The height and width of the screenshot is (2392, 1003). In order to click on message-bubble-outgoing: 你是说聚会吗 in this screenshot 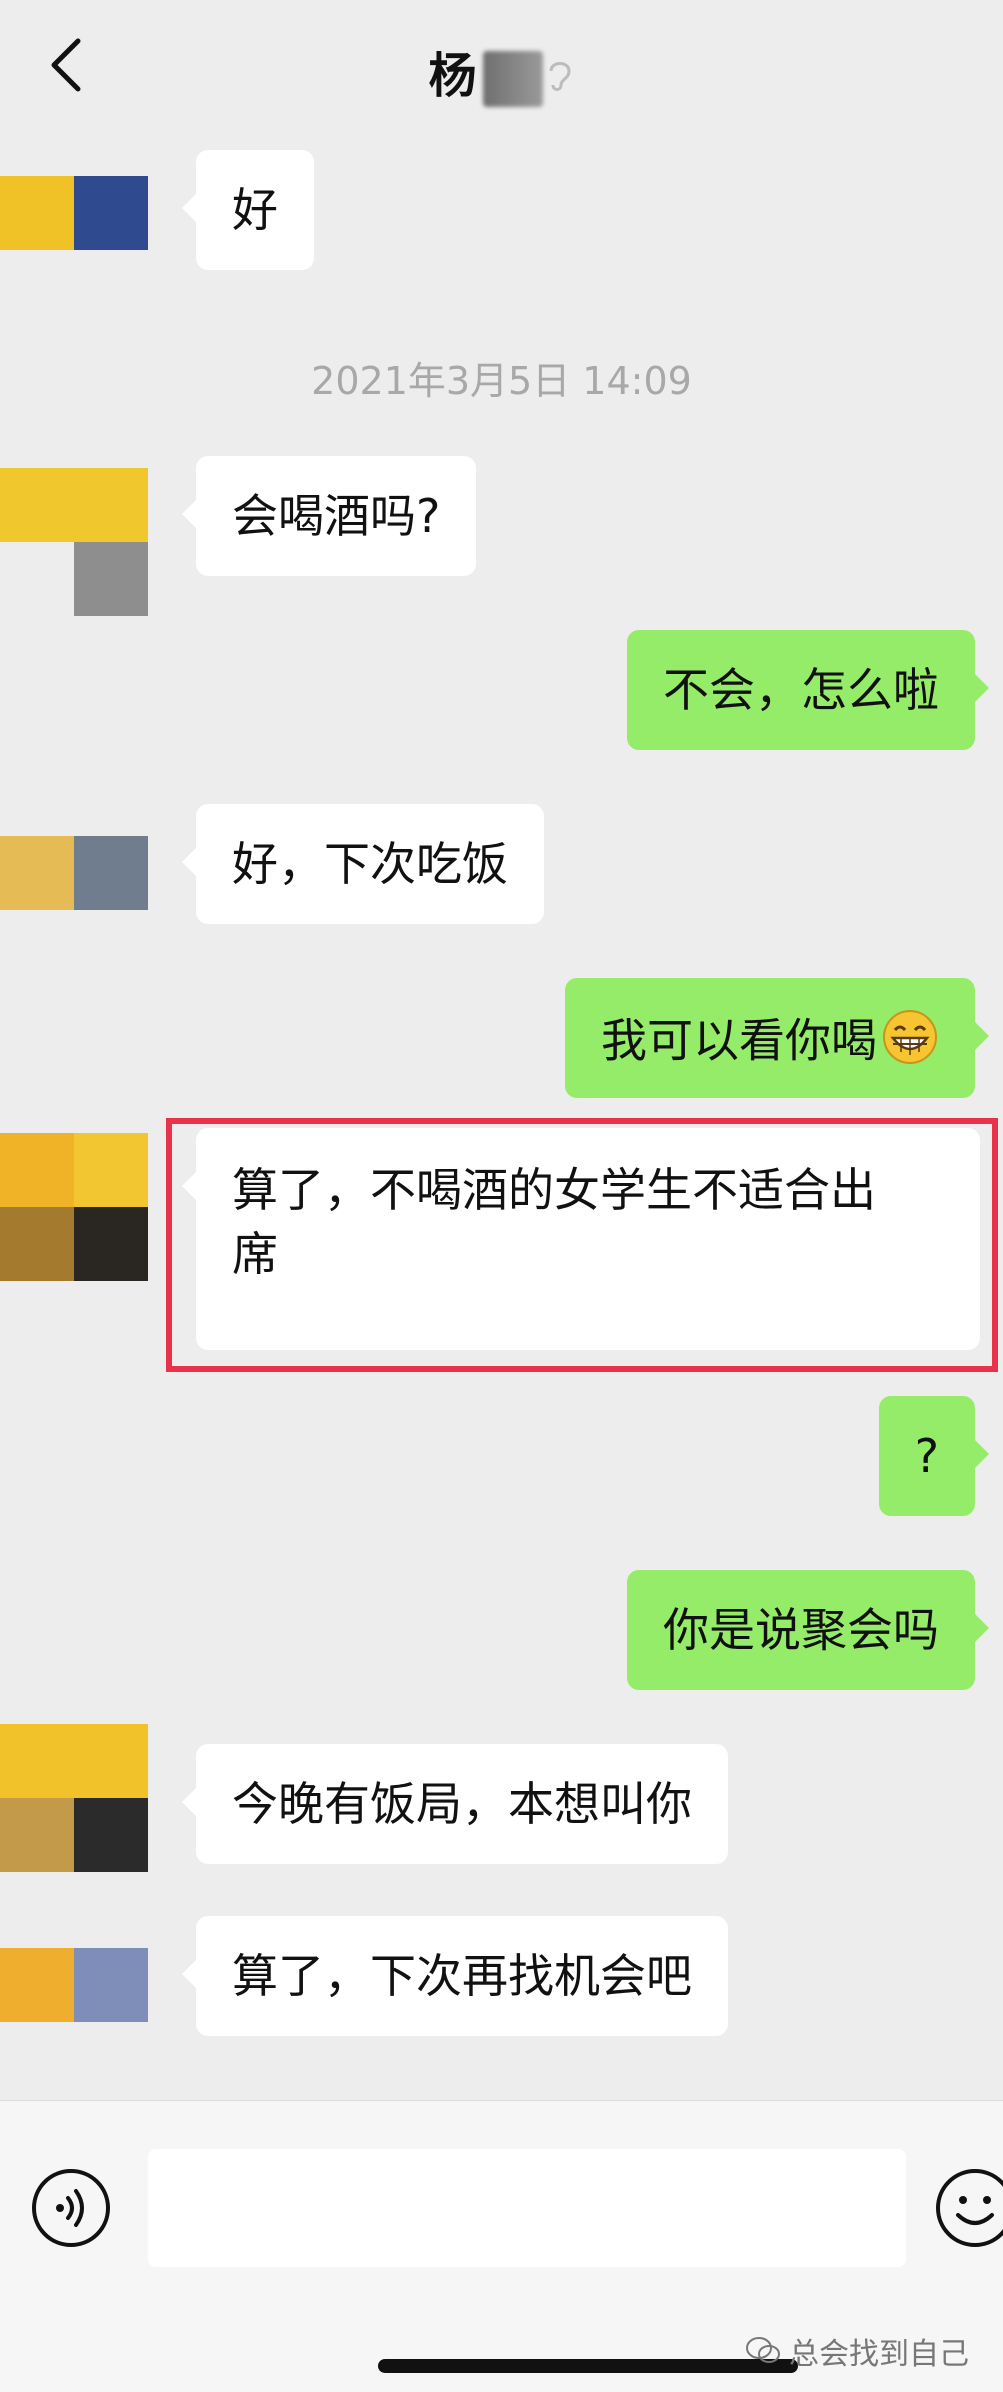, I will do `click(808, 1630)`.